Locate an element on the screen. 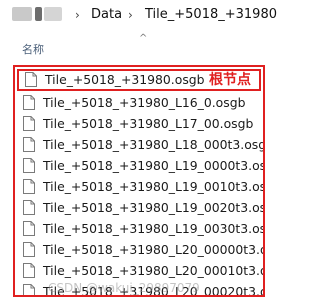 Image resolution: width=320 pixels, height=302 pixels. sort-ascending-icon: ^ is located at coordinates (143, 38).